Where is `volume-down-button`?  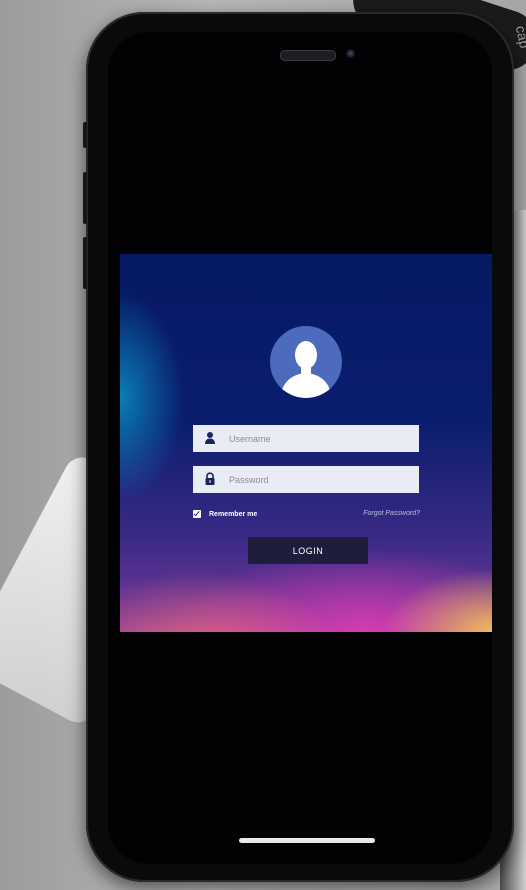 volume-down-button is located at coordinates (85, 263).